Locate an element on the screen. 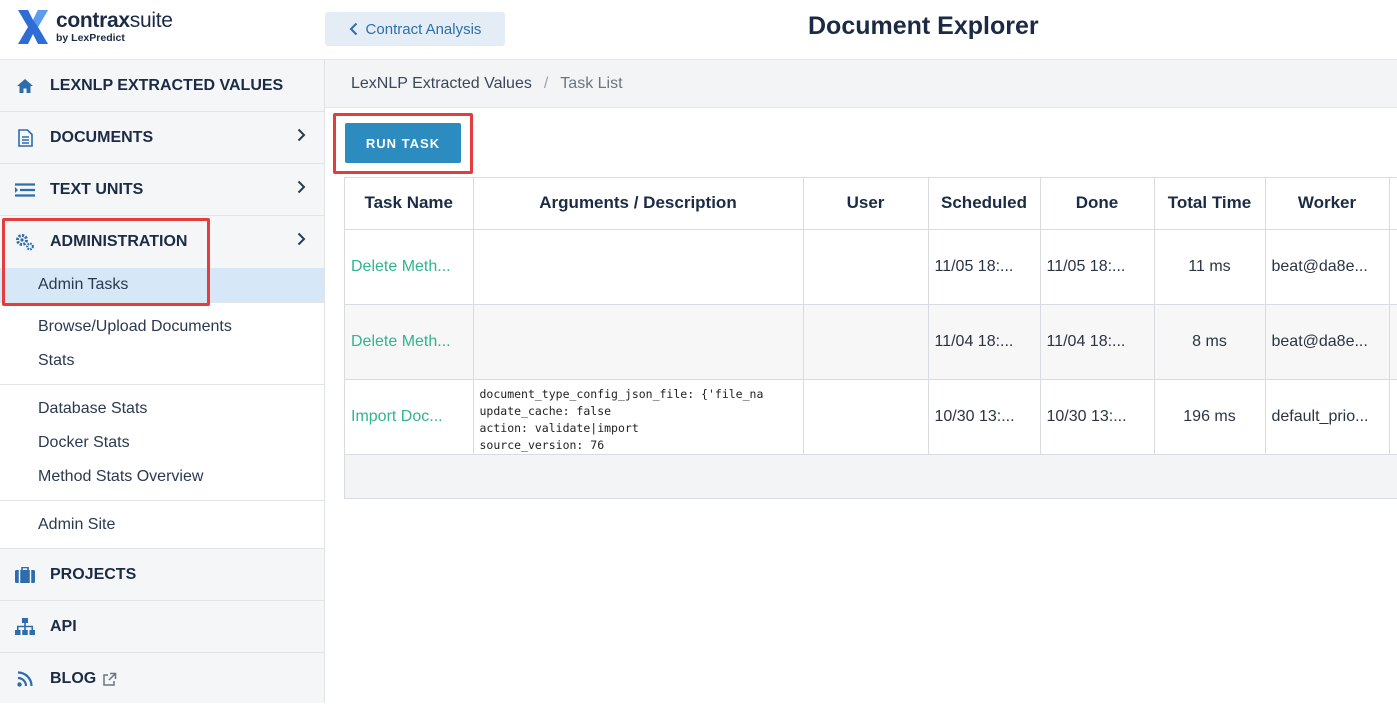 This screenshot has width=1397, height=705. column-header-arguments: Arguments / Description is located at coordinates (638, 204).